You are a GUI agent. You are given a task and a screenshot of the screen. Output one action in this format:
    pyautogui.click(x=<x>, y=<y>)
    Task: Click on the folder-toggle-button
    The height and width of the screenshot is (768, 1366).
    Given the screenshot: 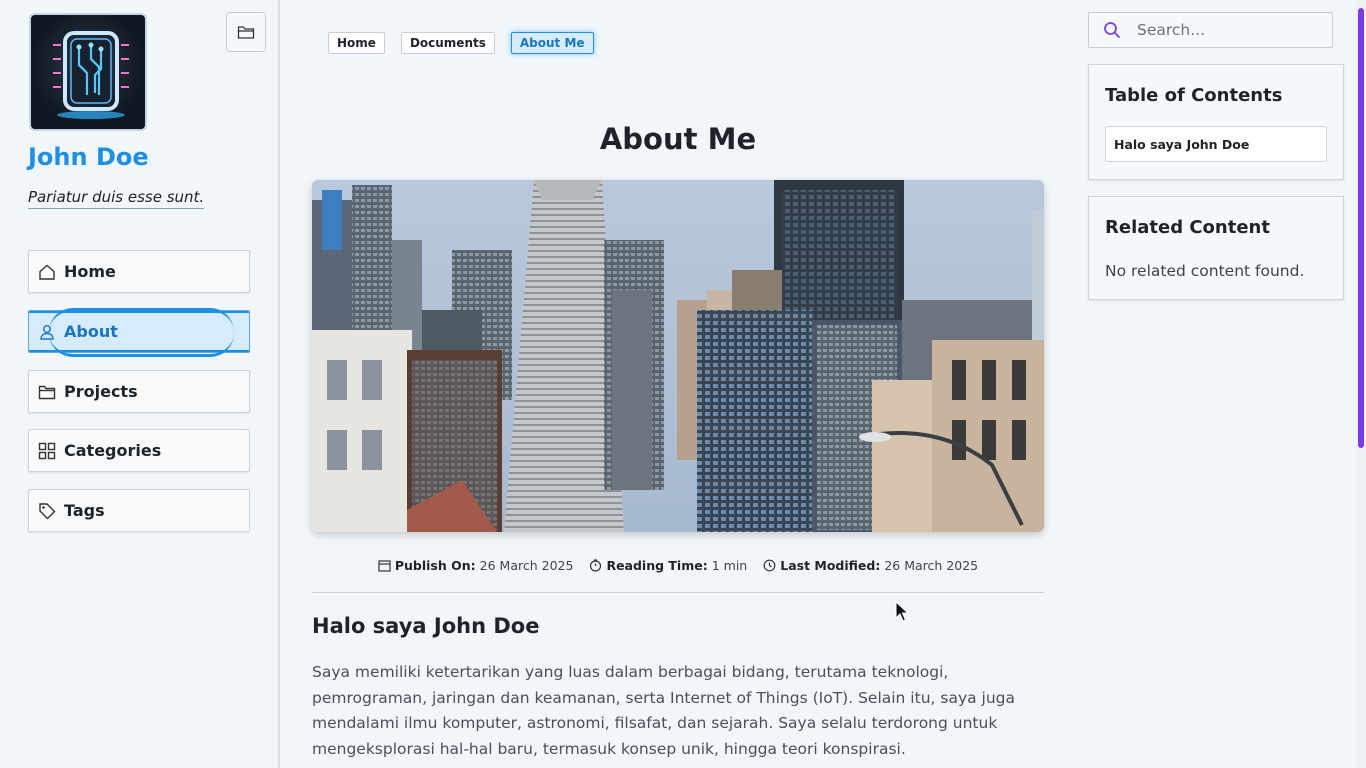 What is the action you would take?
    pyautogui.click(x=246, y=32)
    